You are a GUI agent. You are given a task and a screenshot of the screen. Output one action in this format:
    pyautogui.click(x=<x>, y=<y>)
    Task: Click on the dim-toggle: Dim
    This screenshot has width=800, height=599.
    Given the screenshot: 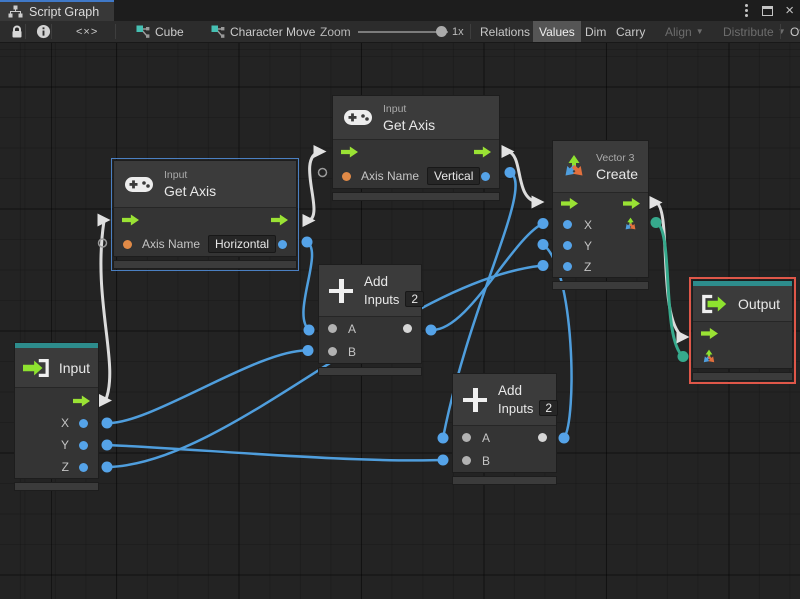 What is the action you would take?
    pyautogui.click(x=595, y=31)
    